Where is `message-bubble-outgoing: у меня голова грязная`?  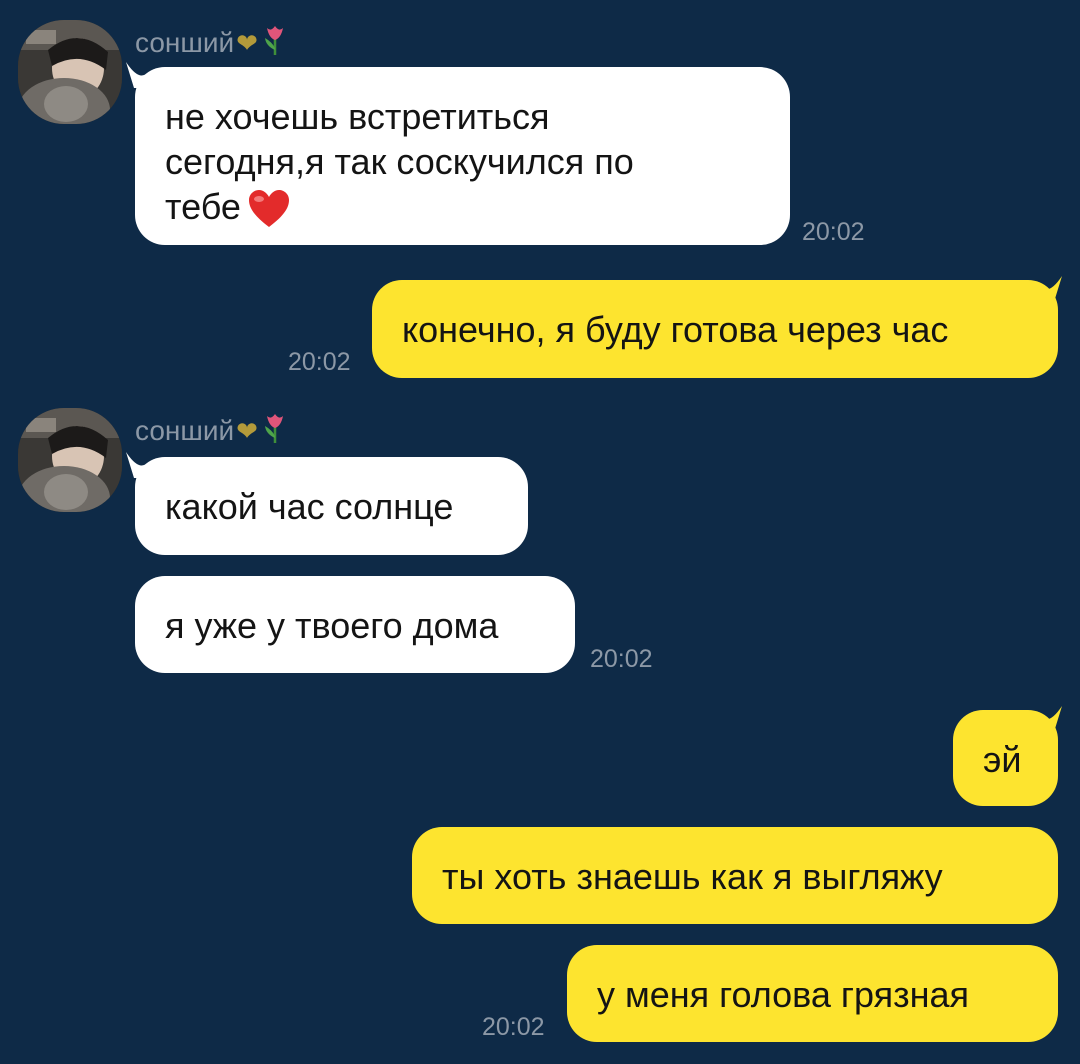
message-bubble-outgoing: у меня голова грязная is located at coordinates (812, 993).